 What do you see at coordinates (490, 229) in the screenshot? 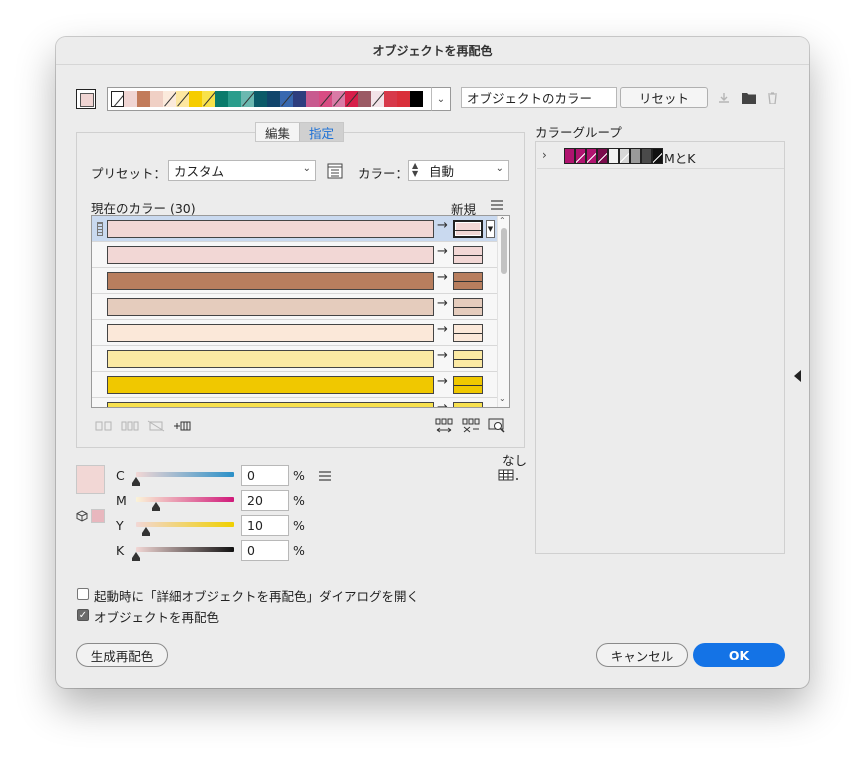
I see `color-method-dropdown: ▼` at bounding box center [490, 229].